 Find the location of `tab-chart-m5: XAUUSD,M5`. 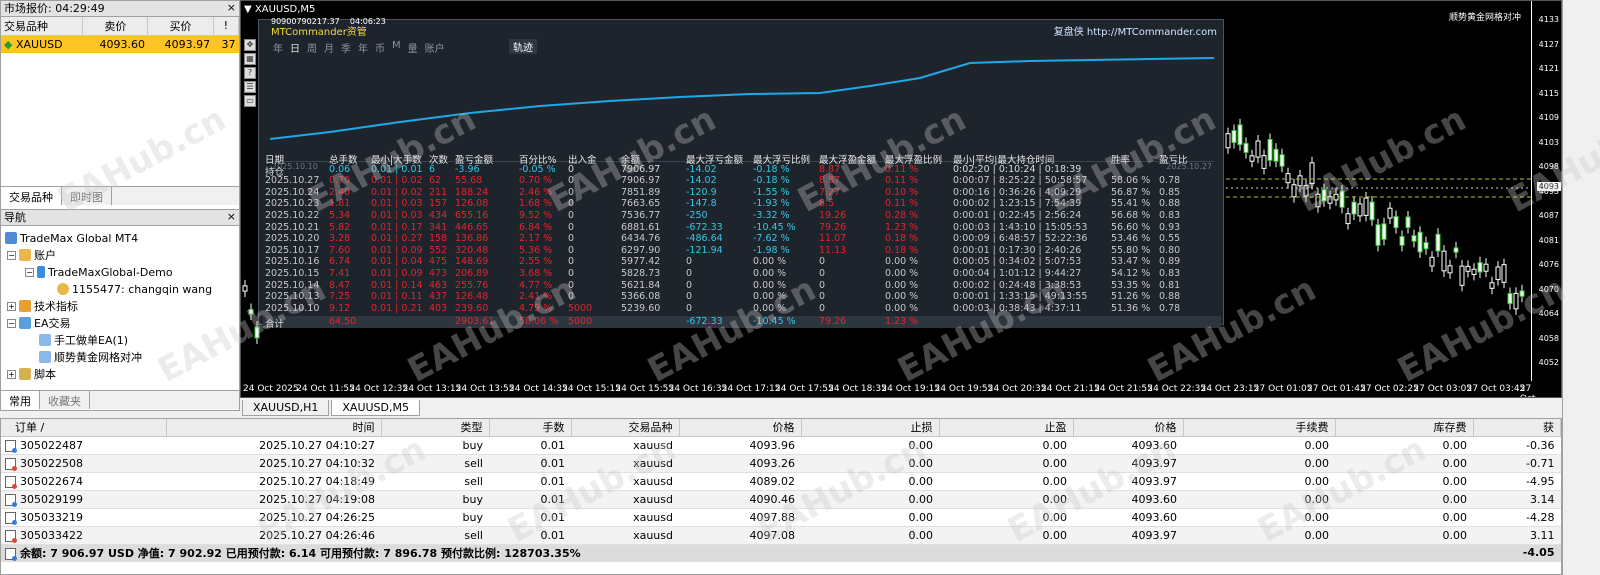

tab-chart-m5: XAUUSD,M5 is located at coordinates (375, 408).